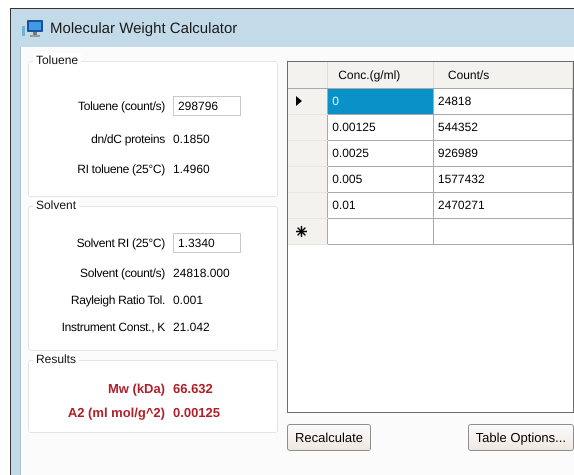  What do you see at coordinates (502, 127) in the screenshot?
I see `table-cell: 544352` at bounding box center [502, 127].